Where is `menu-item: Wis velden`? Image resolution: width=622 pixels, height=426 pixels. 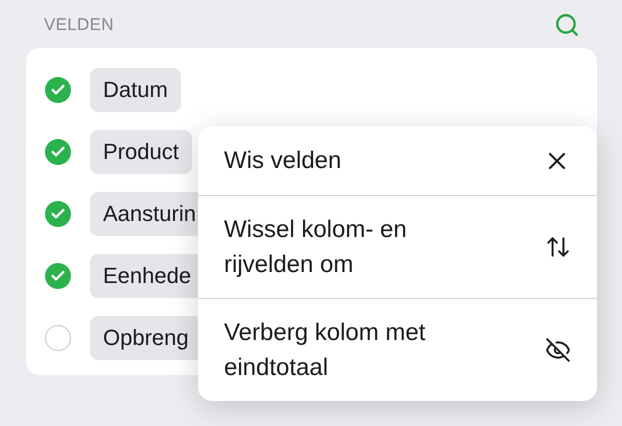
menu-item: Wis velden is located at coordinates (397, 160).